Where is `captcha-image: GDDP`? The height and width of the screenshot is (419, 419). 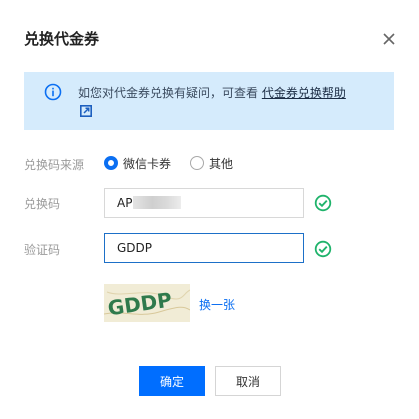
captcha-image: GDDP is located at coordinates (147, 303).